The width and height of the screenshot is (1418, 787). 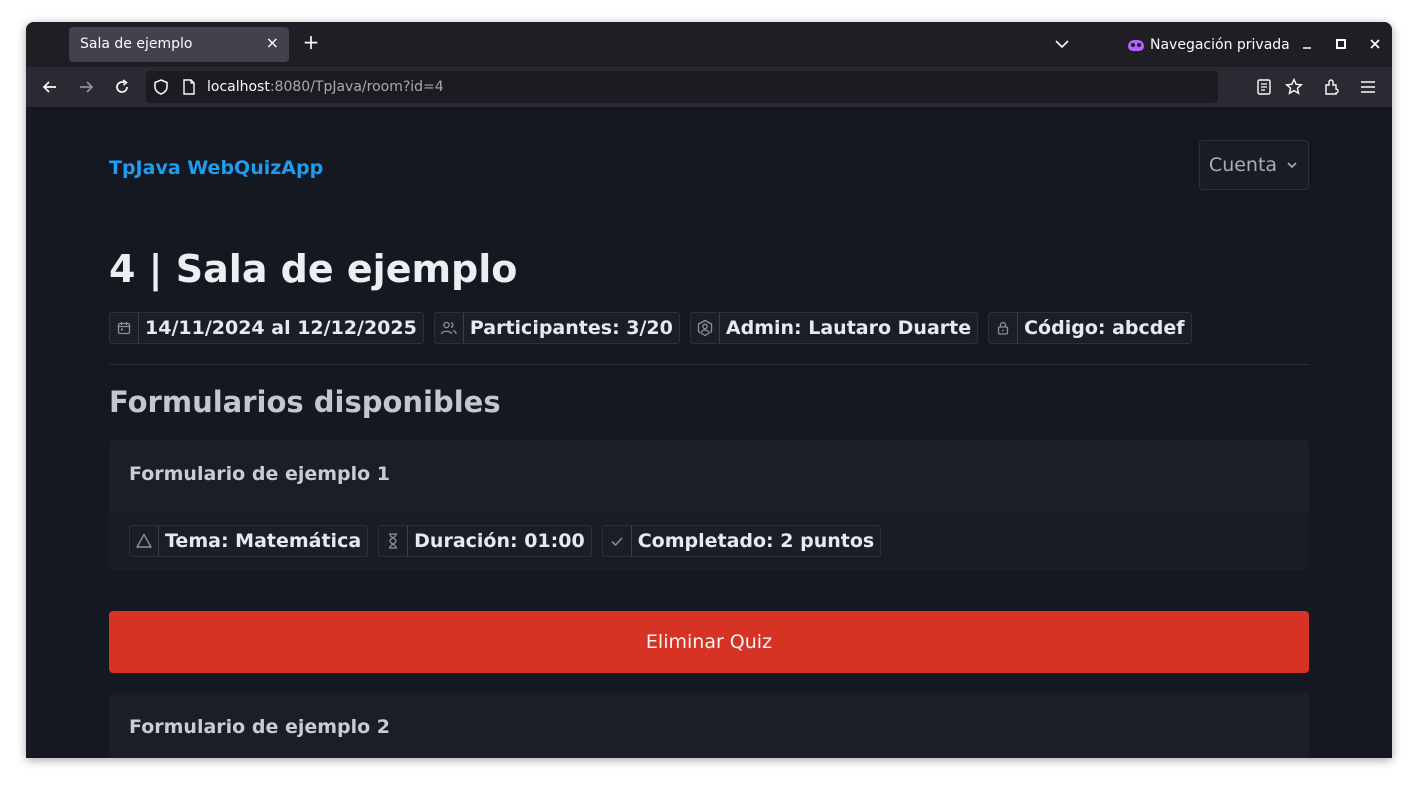 I want to click on section-divider, so click(x=709, y=364).